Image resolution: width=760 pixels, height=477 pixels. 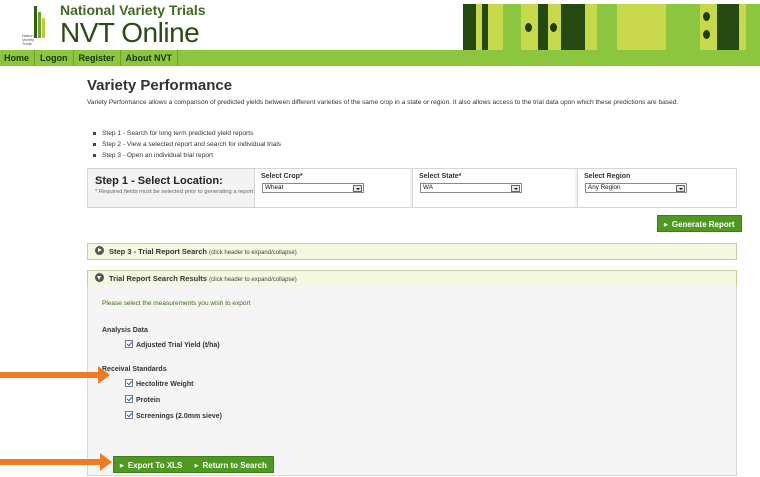 I want to click on region-field: Select Region Any Region, so click(x=656, y=188).